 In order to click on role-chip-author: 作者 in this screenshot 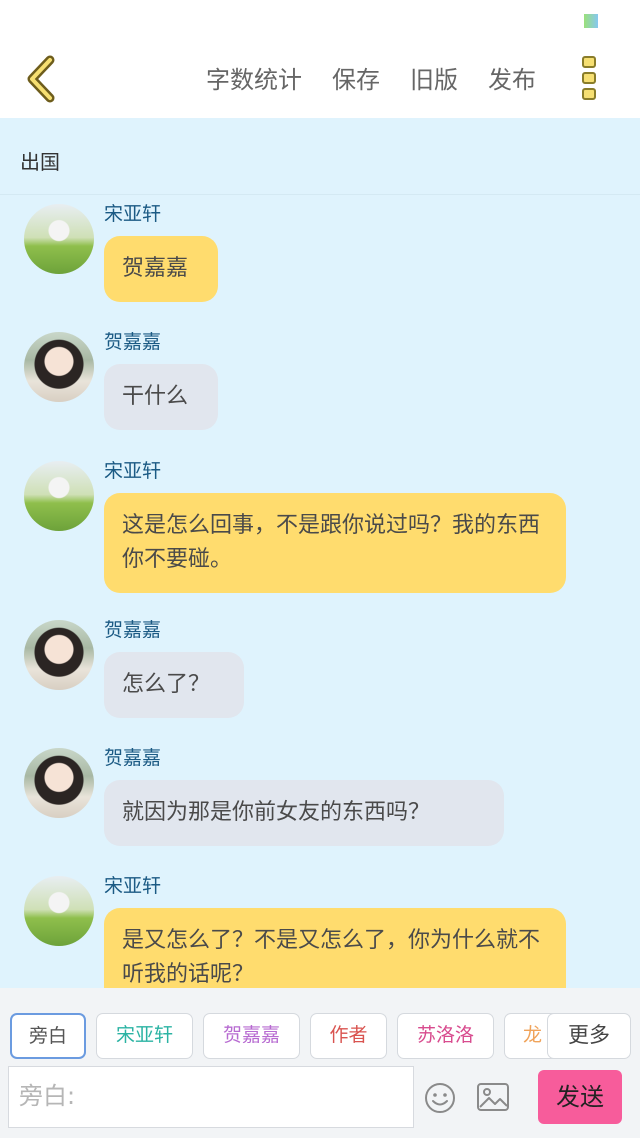, I will do `click(348, 1036)`.